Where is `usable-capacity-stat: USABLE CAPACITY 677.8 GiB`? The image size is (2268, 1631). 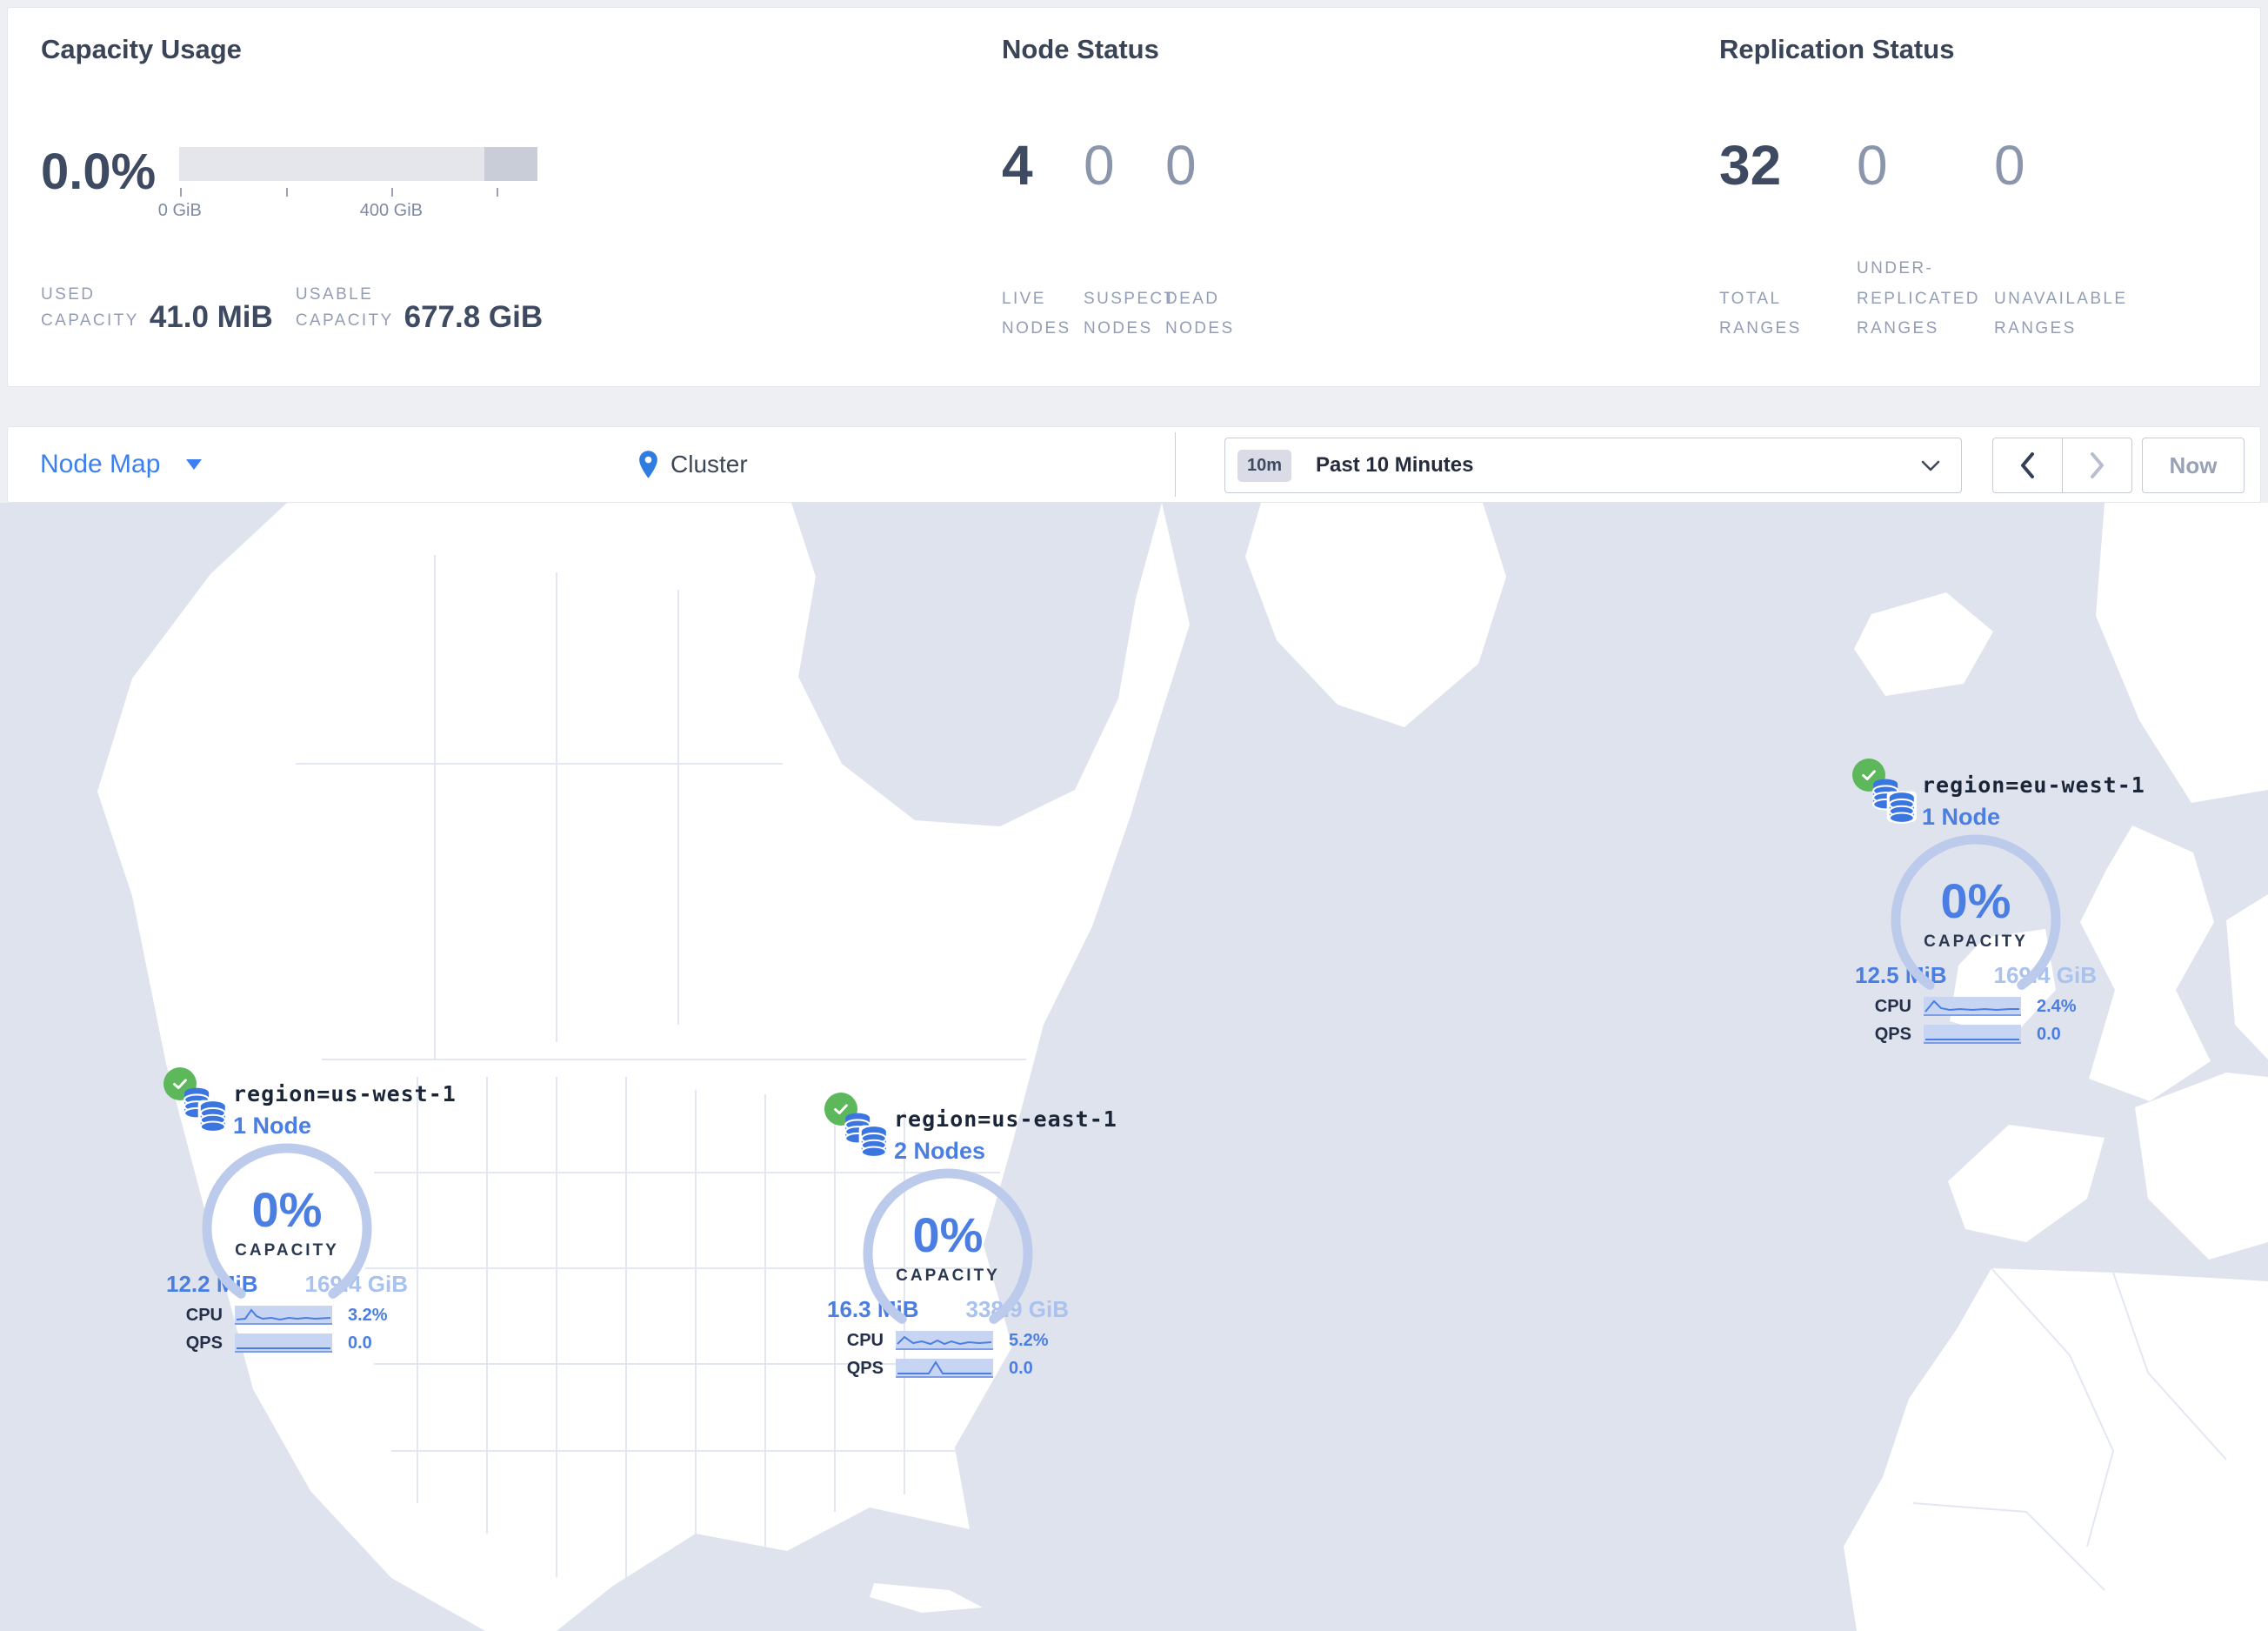 usable-capacity-stat: USABLE CAPACITY 677.8 GiB is located at coordinates (419, 308).